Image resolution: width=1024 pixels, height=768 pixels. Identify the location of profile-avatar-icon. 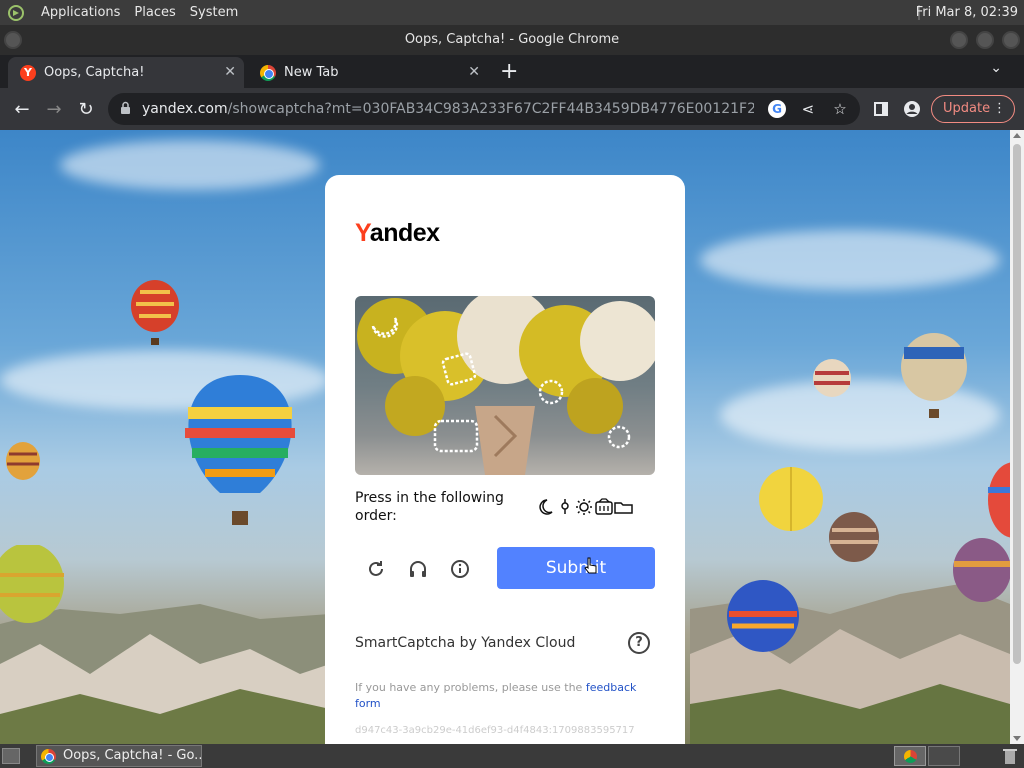
(912, 109).